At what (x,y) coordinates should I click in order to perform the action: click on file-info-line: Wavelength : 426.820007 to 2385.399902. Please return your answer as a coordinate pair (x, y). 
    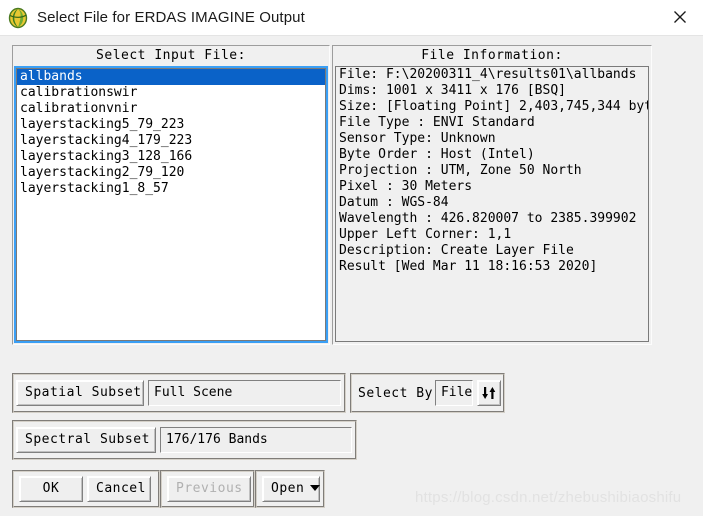
    Looking at the image, I should click on (488, 218).